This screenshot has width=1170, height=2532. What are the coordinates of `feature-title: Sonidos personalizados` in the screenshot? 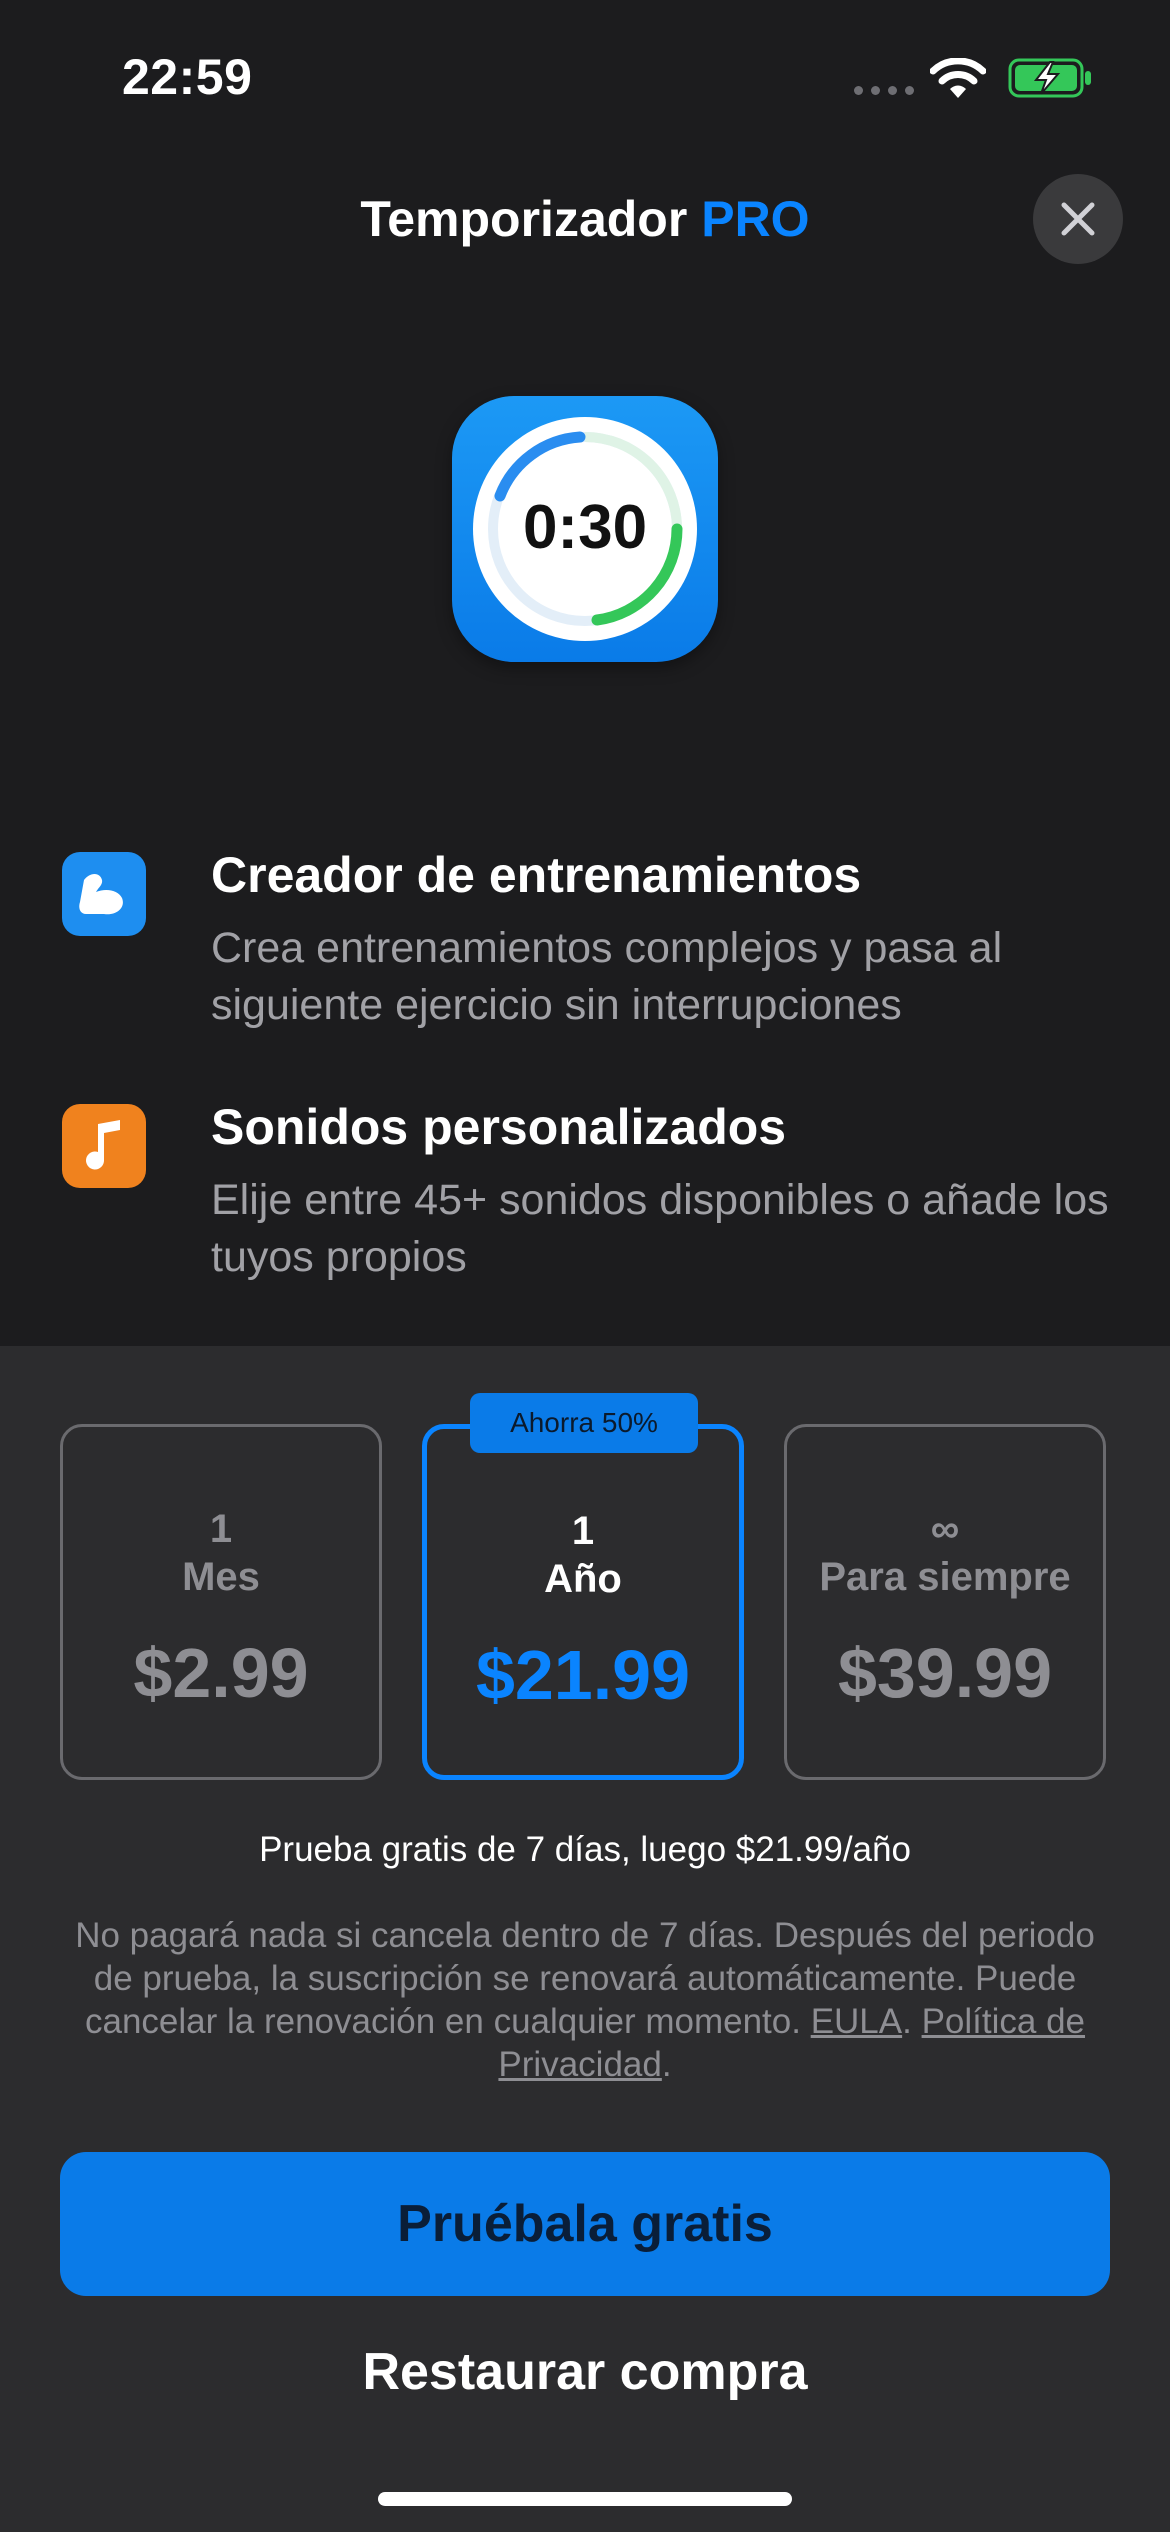 It's located at (499, 1127).